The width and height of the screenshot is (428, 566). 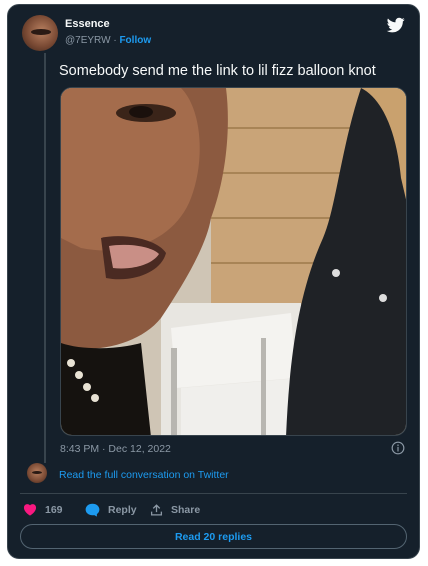 I want to click on author-handle-row: @7EYRW · Follow, so click(x=108, y=40).